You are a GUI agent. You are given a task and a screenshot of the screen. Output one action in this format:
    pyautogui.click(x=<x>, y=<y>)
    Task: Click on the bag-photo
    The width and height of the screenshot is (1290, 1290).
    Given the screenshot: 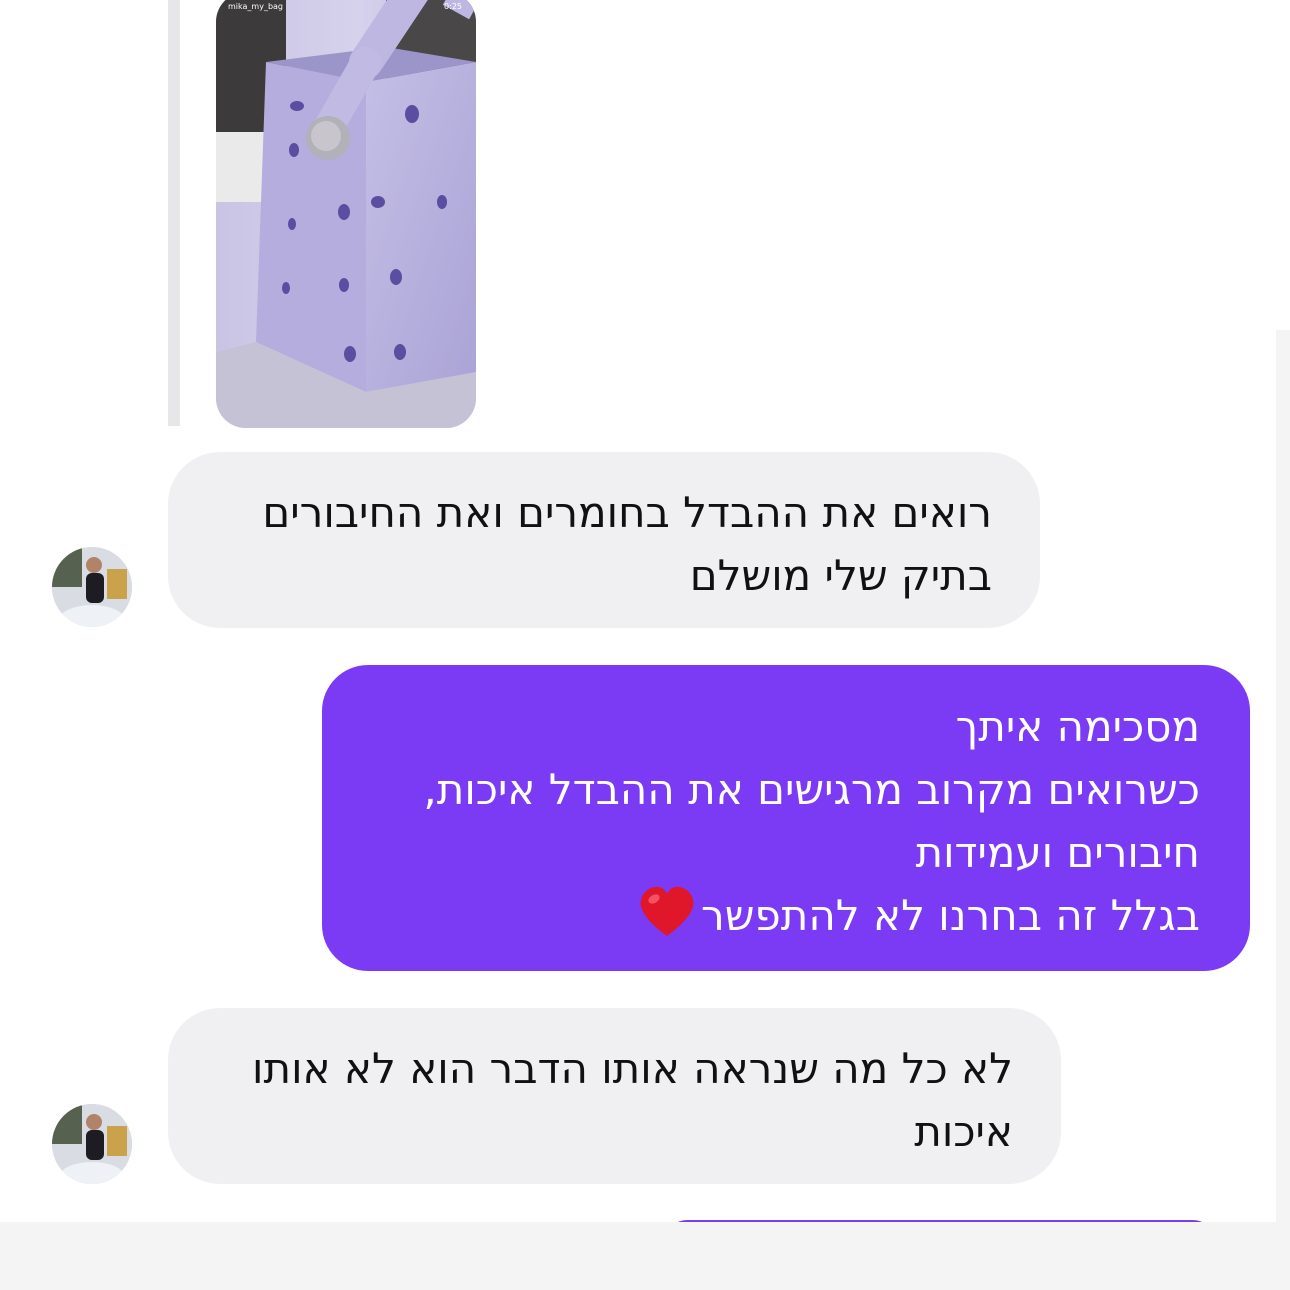 What is the action you would take?
    pyautogui.click(x=346, y=214)
    